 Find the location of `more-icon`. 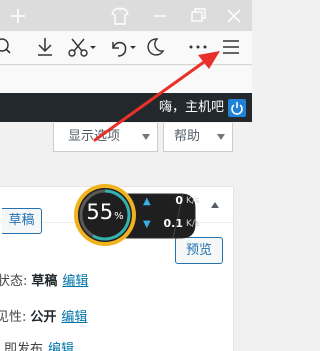

more-icon is located at coordinates (198, 47).